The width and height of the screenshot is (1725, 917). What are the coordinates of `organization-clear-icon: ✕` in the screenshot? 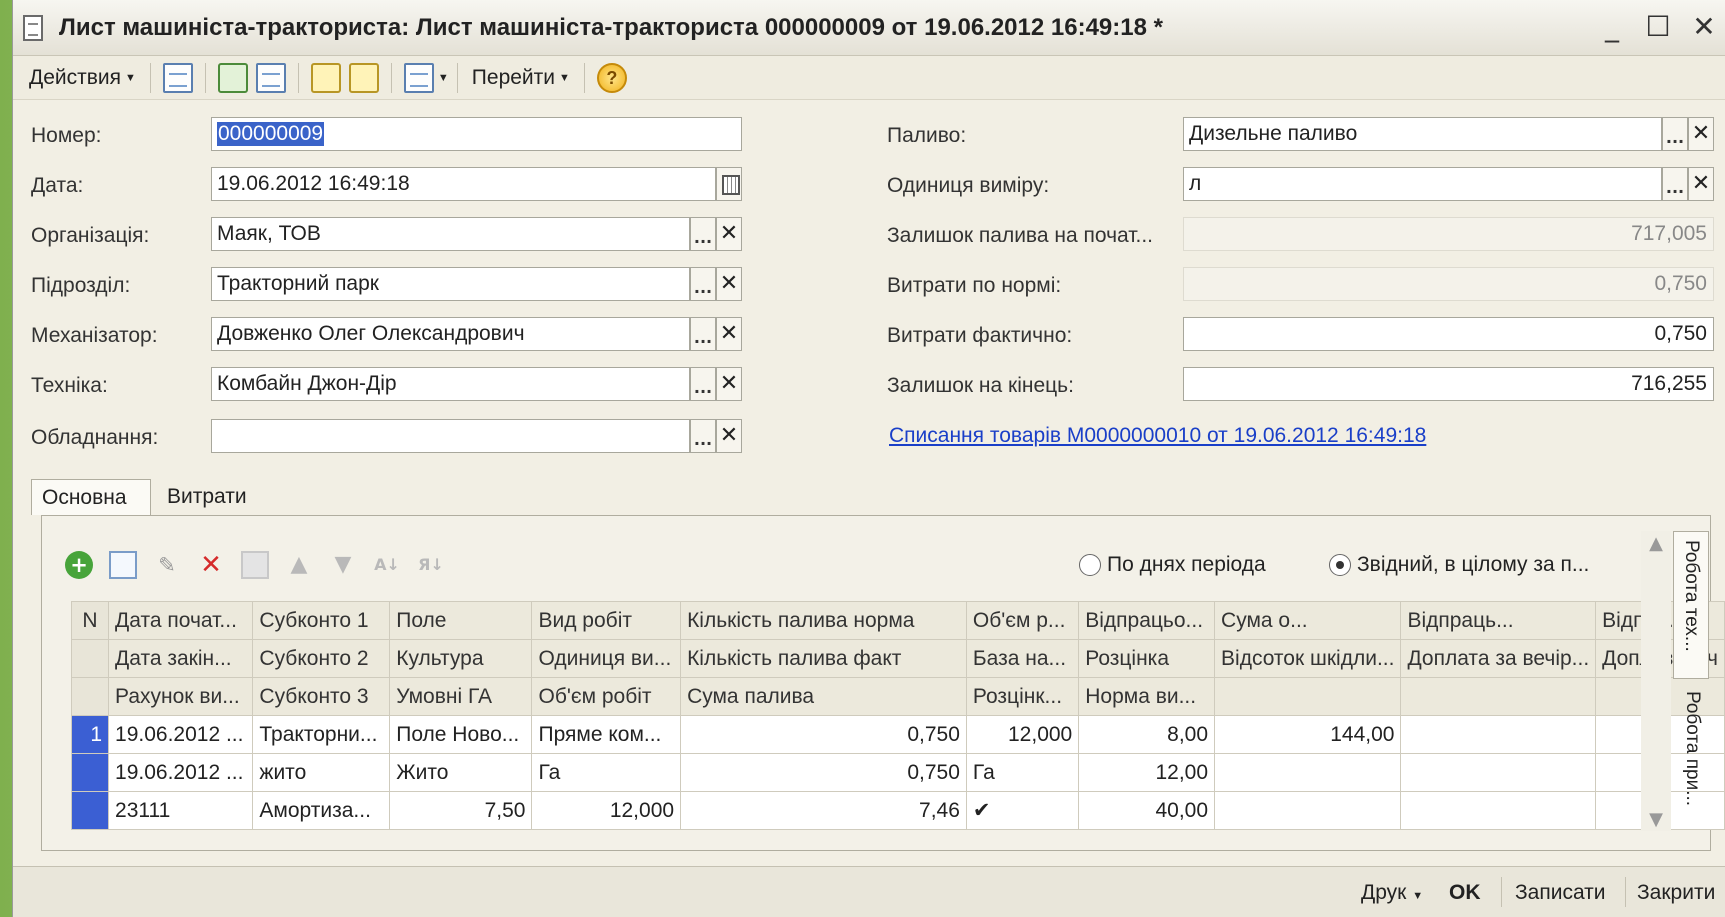 It's located at (729, 234).